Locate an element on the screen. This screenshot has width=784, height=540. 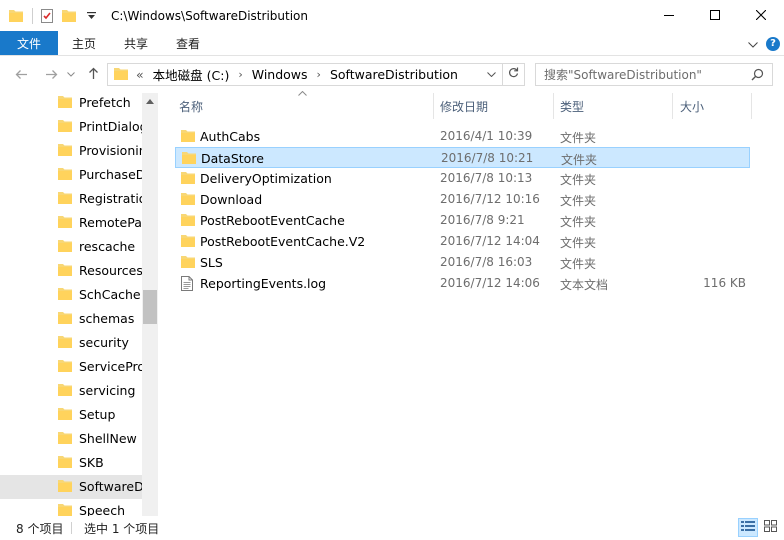
maximize-button is located at coordinates (715, 15).